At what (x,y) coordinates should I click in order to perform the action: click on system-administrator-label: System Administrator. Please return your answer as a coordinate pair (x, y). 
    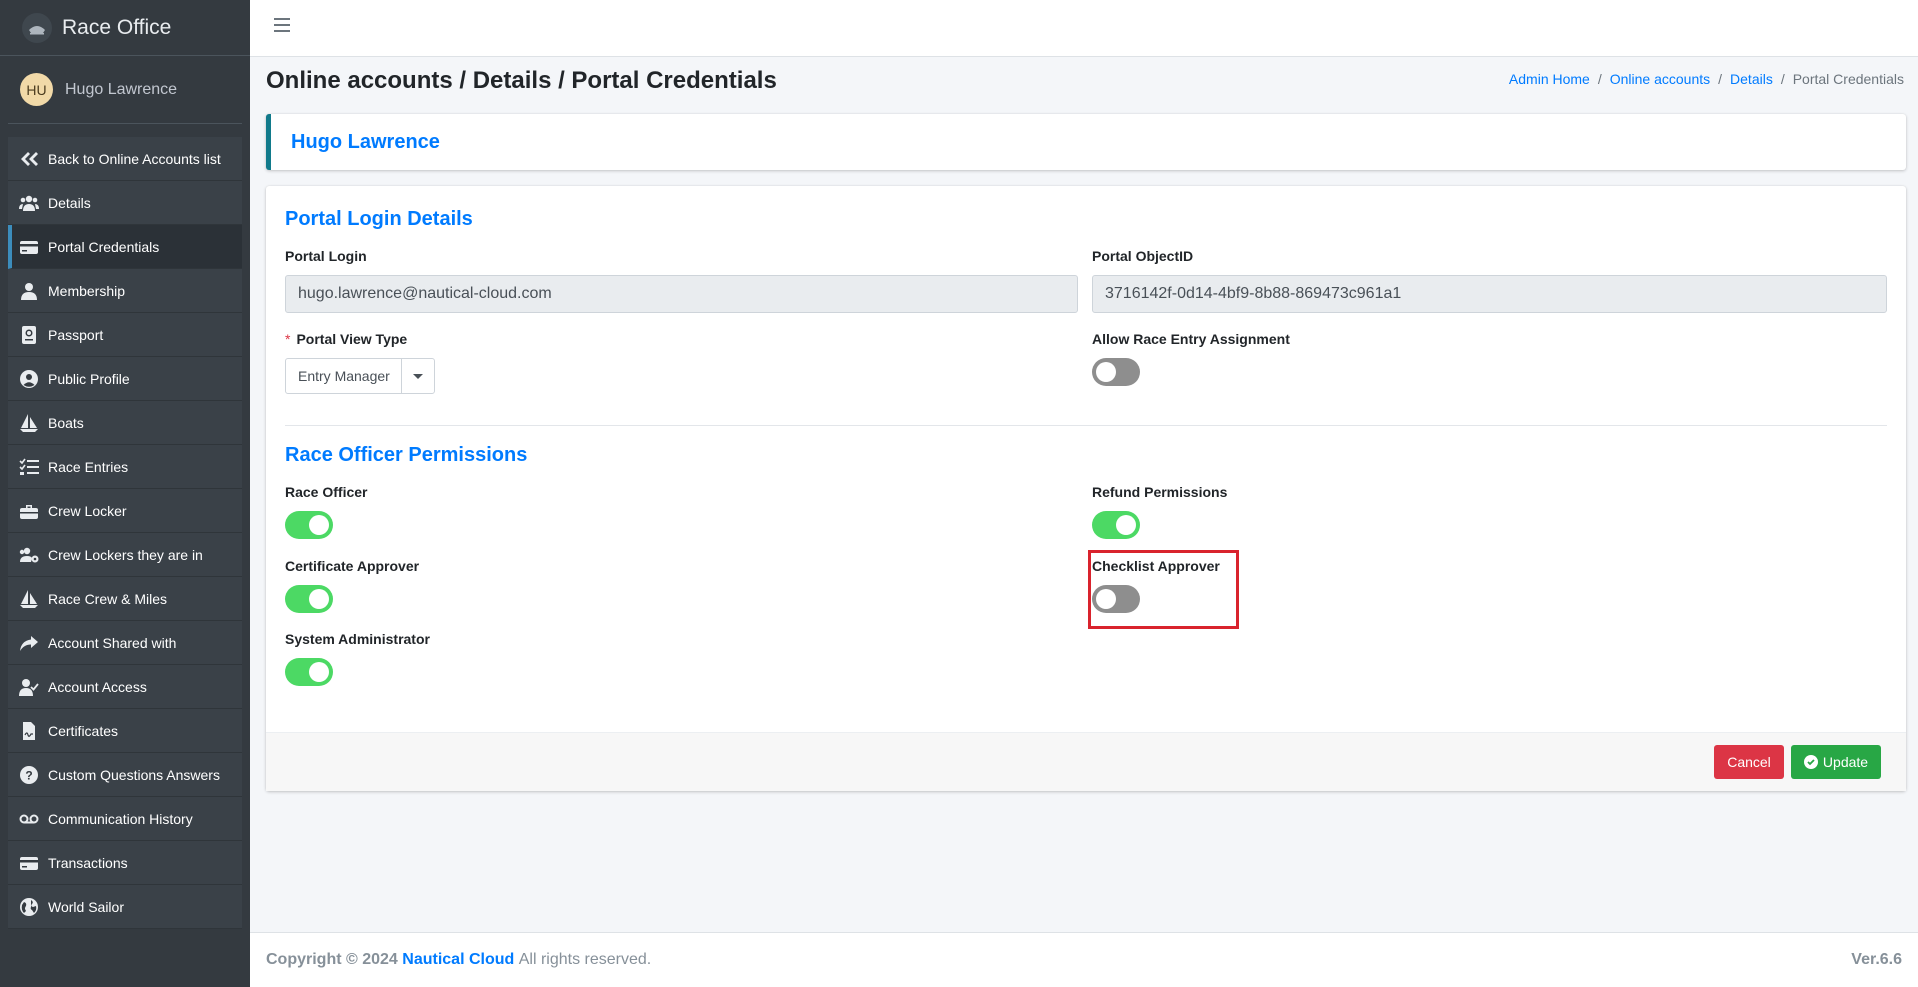
    Looking at the image, I should click on (357, 639).